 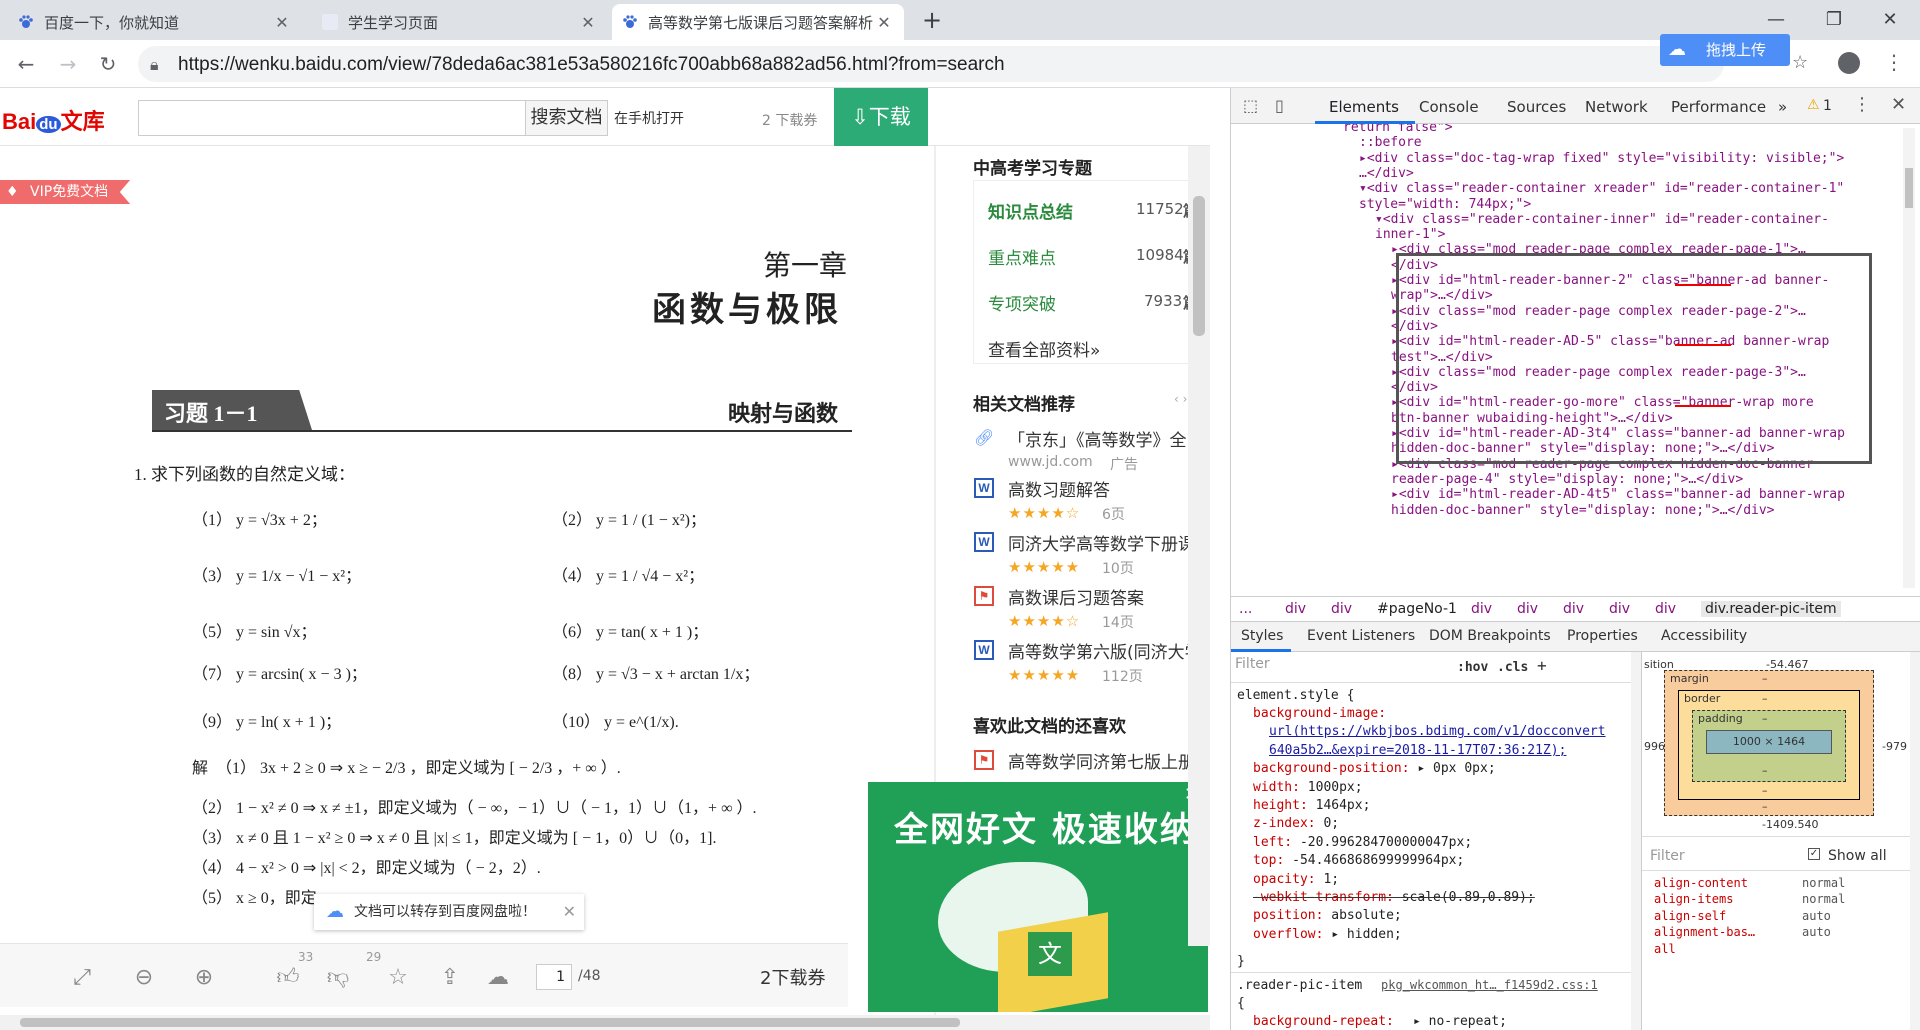 What do you see at coordinates (1308, 787) in the screenshot?
I see `css-declaration: width: 1000px;` at bounding box center [1308, 787].